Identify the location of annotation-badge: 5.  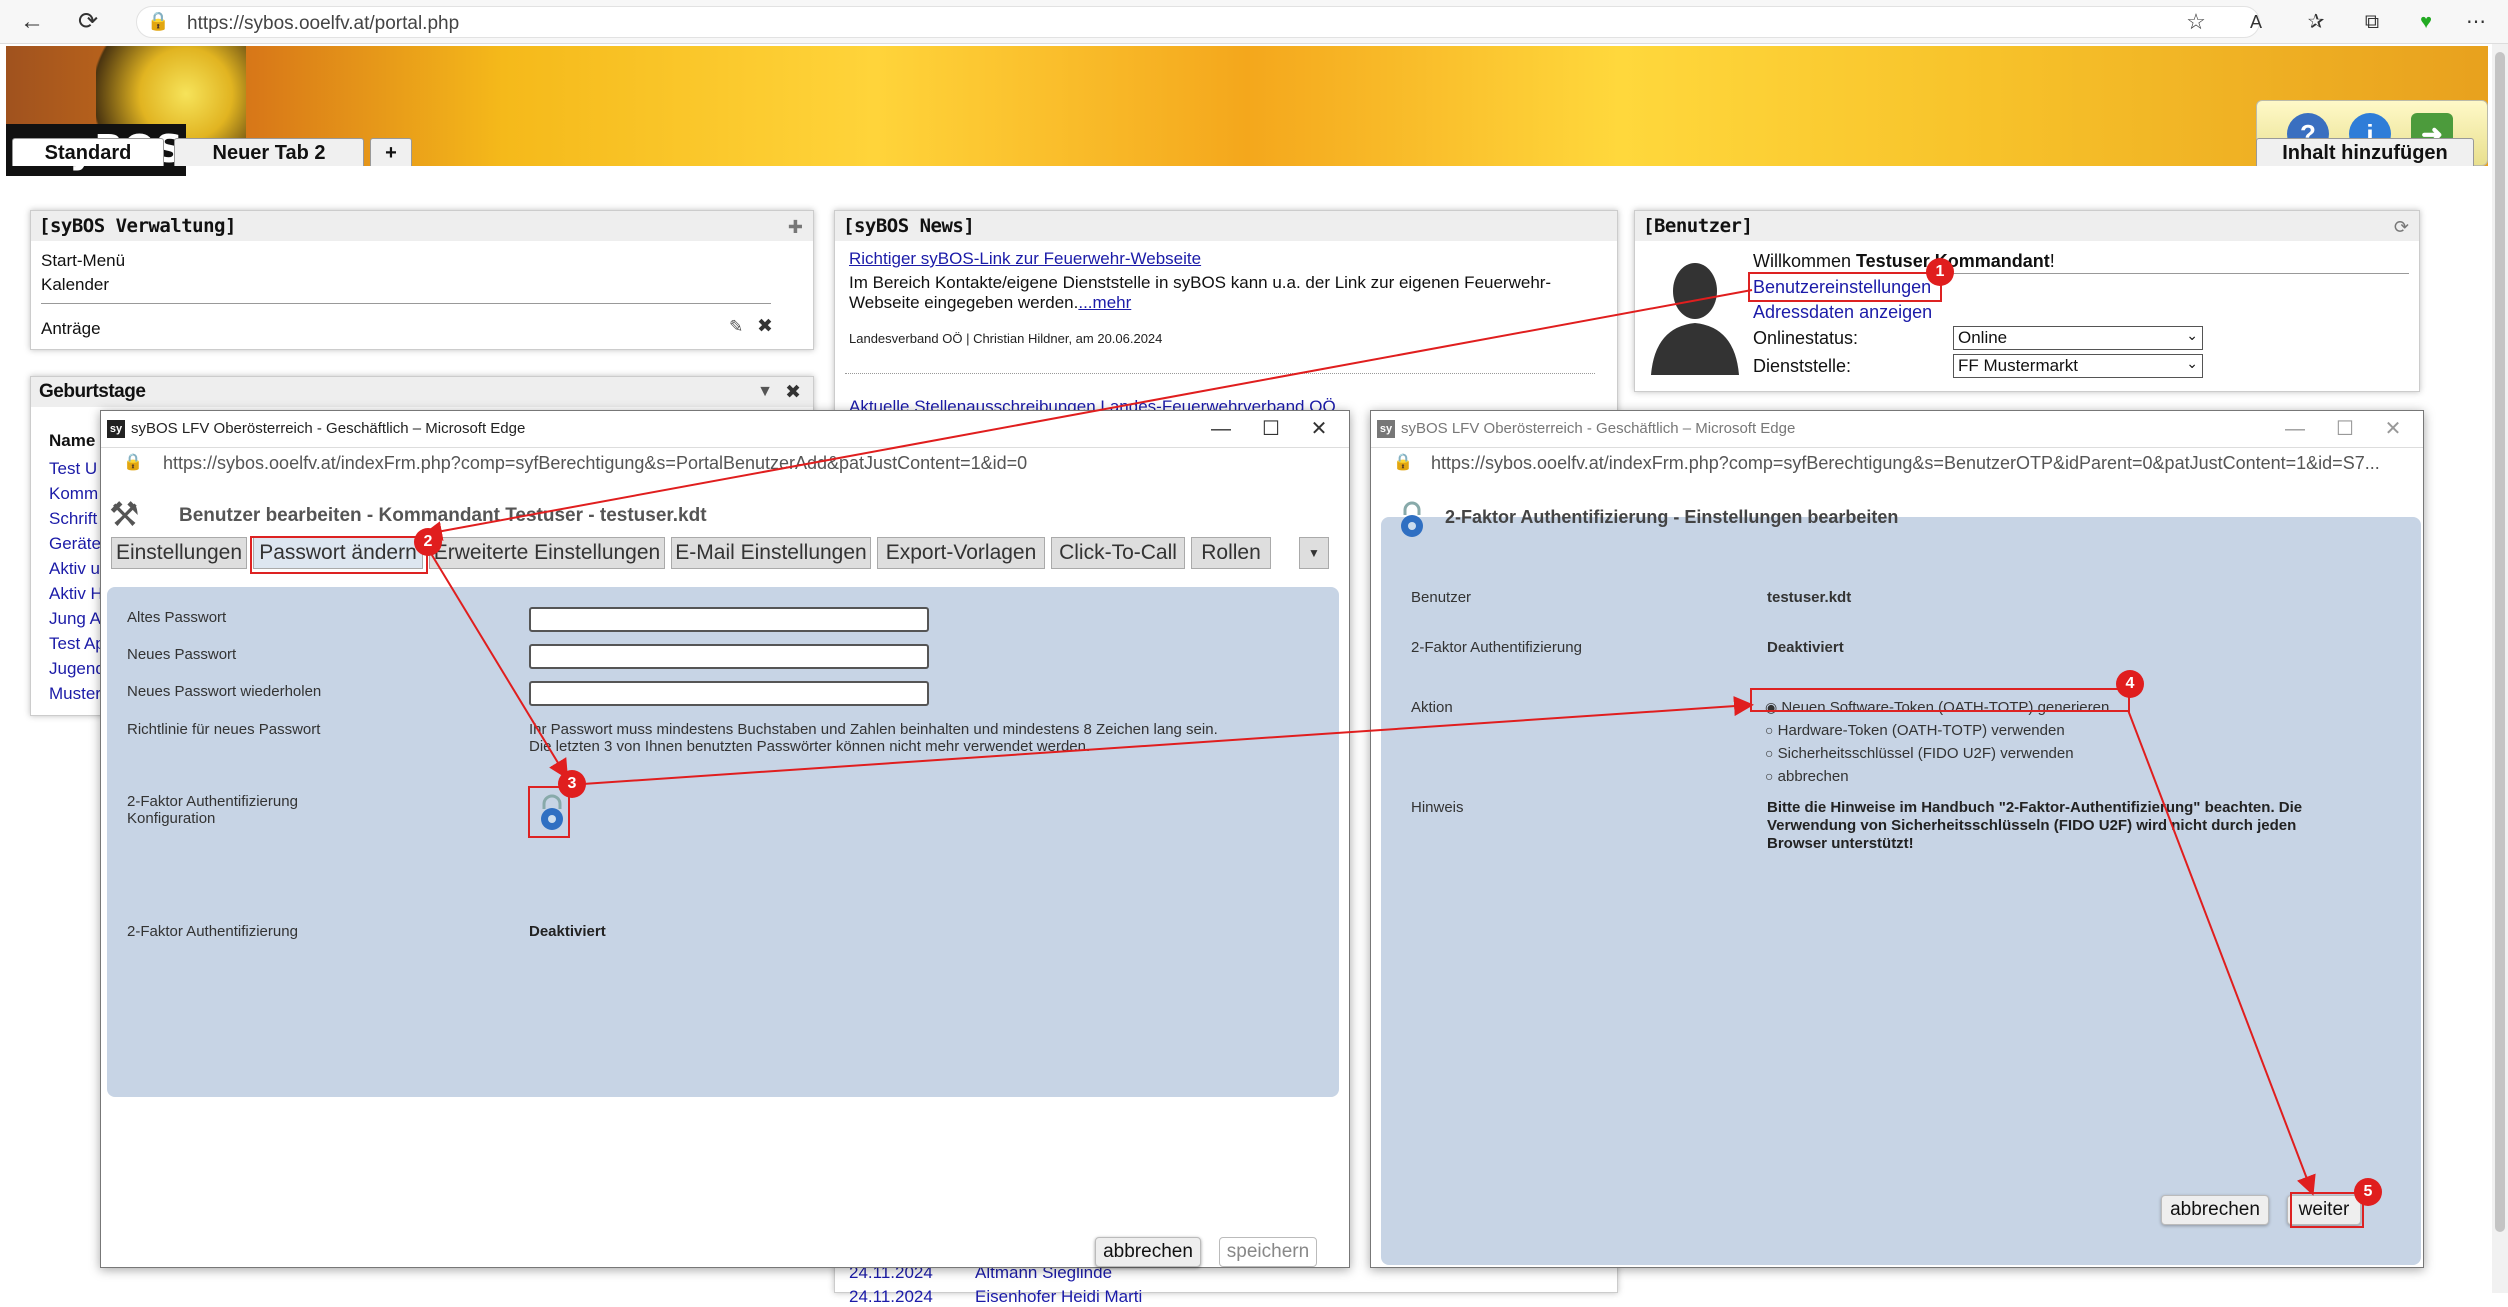
(2368, 1192).